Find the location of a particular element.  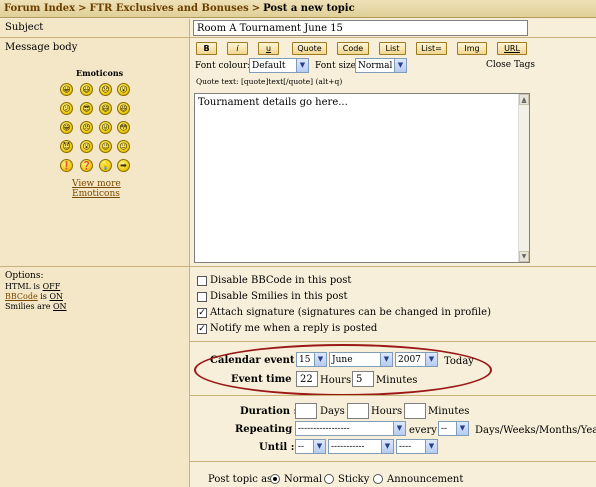

repeating-label: Repeating : is located at coordinates (267, 429).